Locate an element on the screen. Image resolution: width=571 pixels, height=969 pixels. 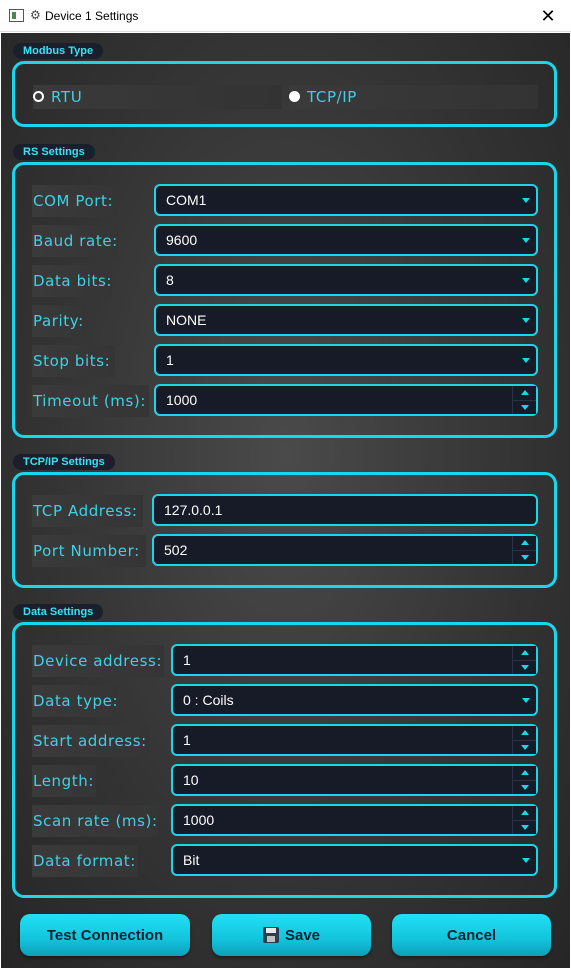
start-address-label: Start address: is located at coordinates (90, 741).